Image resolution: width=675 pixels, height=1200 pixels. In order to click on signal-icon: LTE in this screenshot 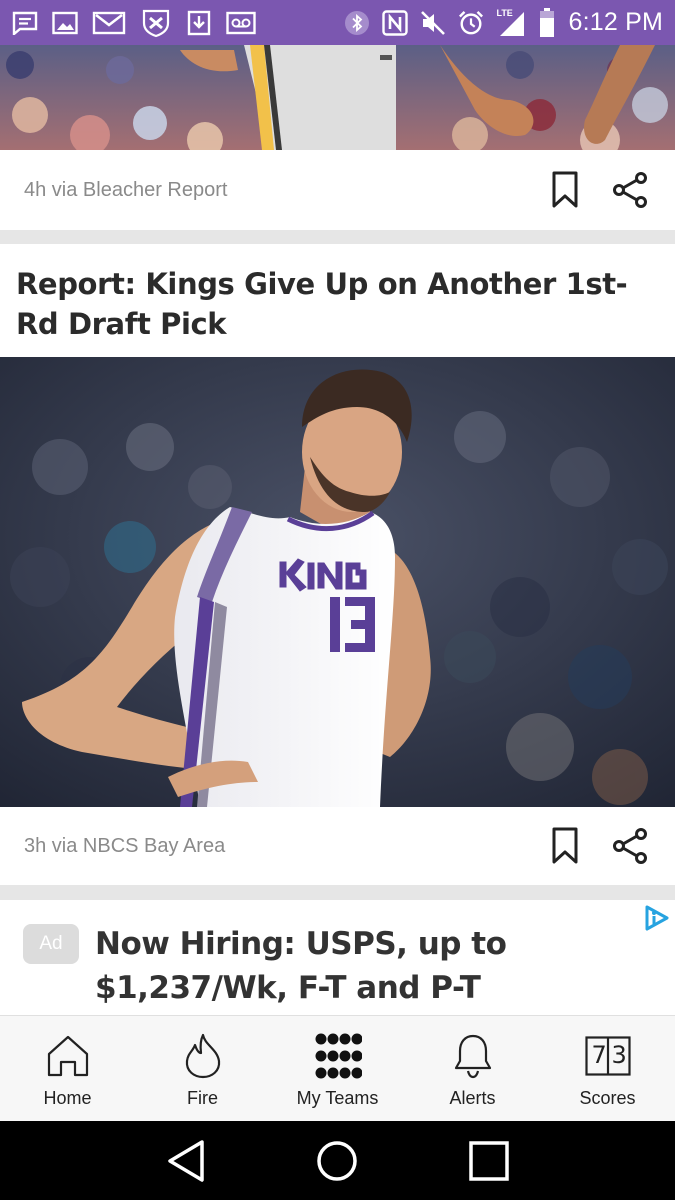, I will do `click(511, 21)`.